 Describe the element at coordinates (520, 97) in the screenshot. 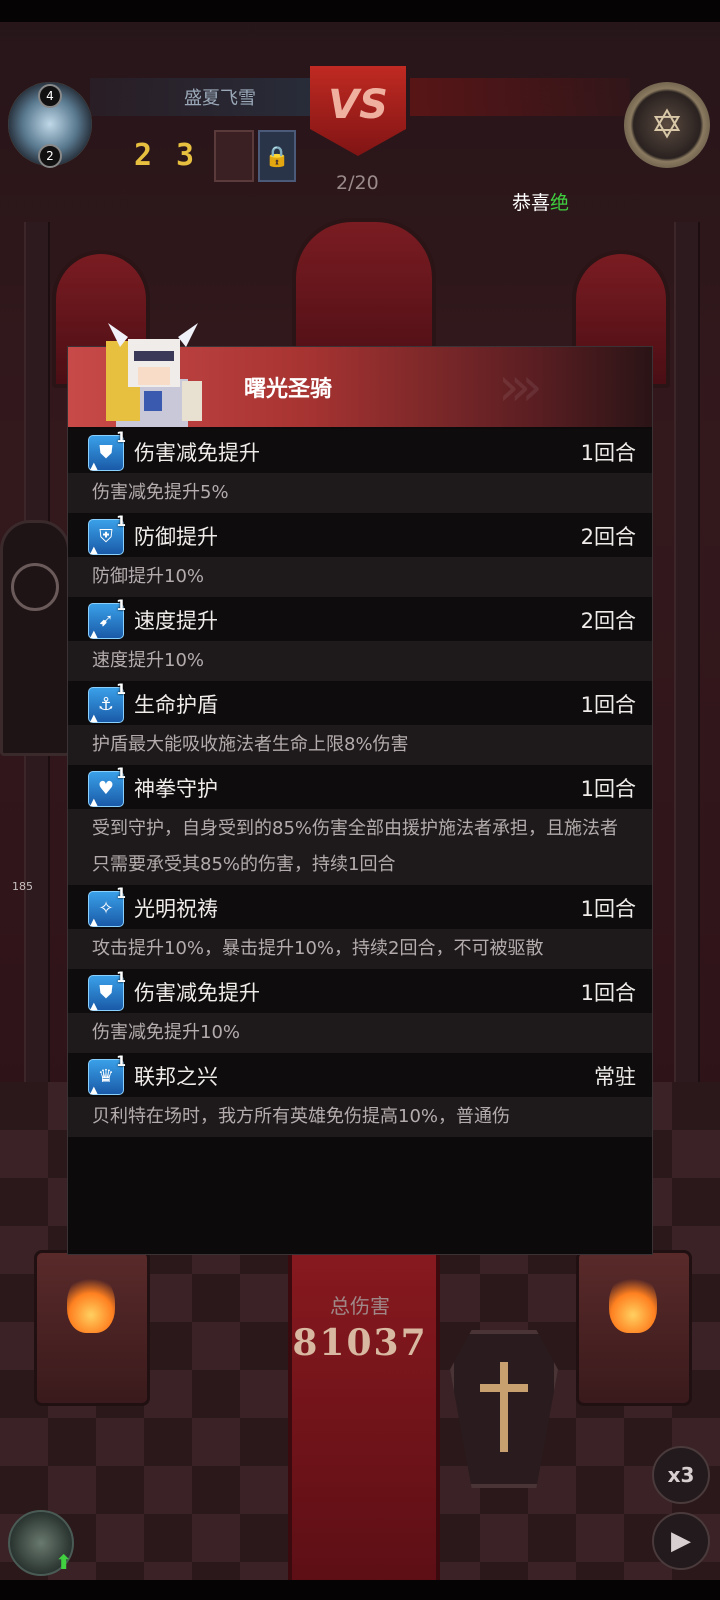

I see `enemy-team-bar` at that location.